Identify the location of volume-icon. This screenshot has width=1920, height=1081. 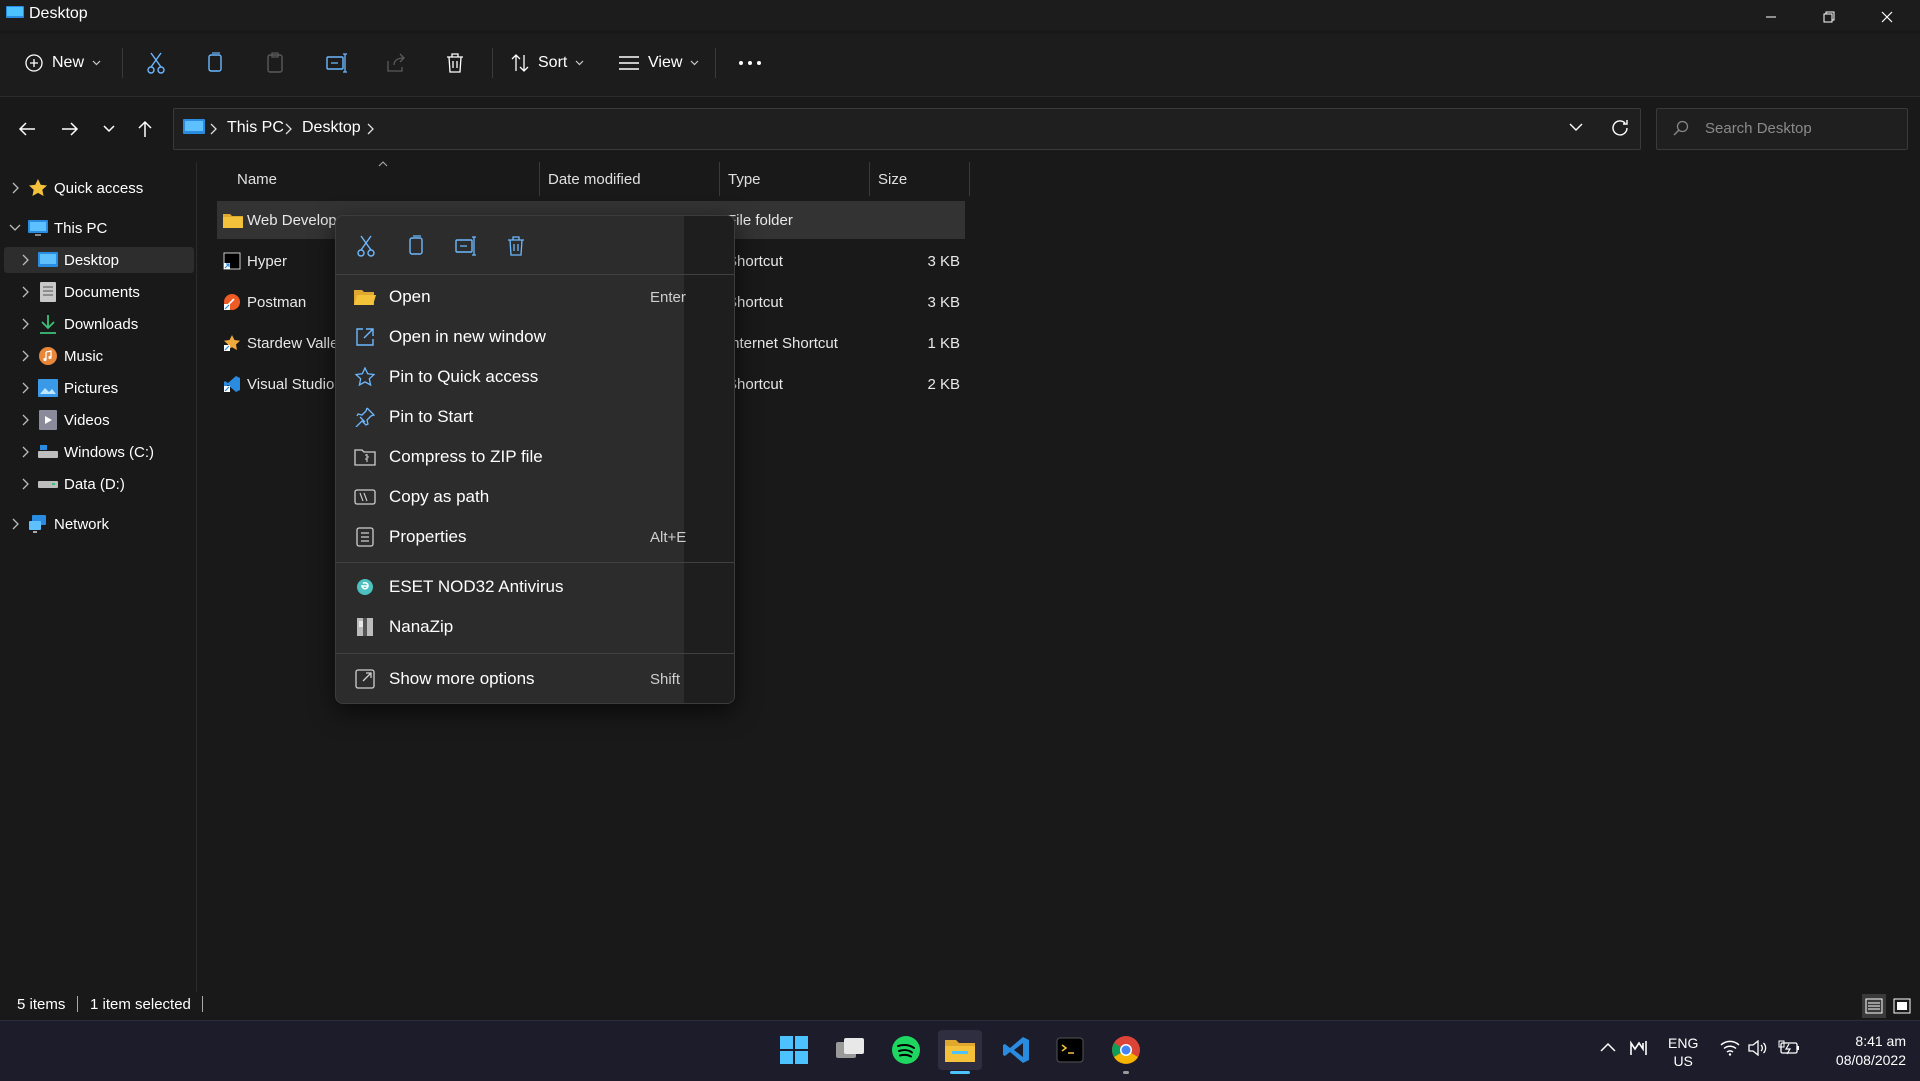
(1758, 1048).